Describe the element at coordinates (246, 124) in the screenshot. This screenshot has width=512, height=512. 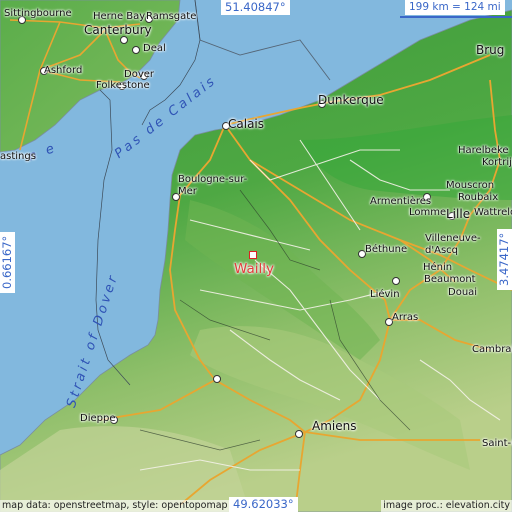
I see `city-label-calais: Calais` at that location.